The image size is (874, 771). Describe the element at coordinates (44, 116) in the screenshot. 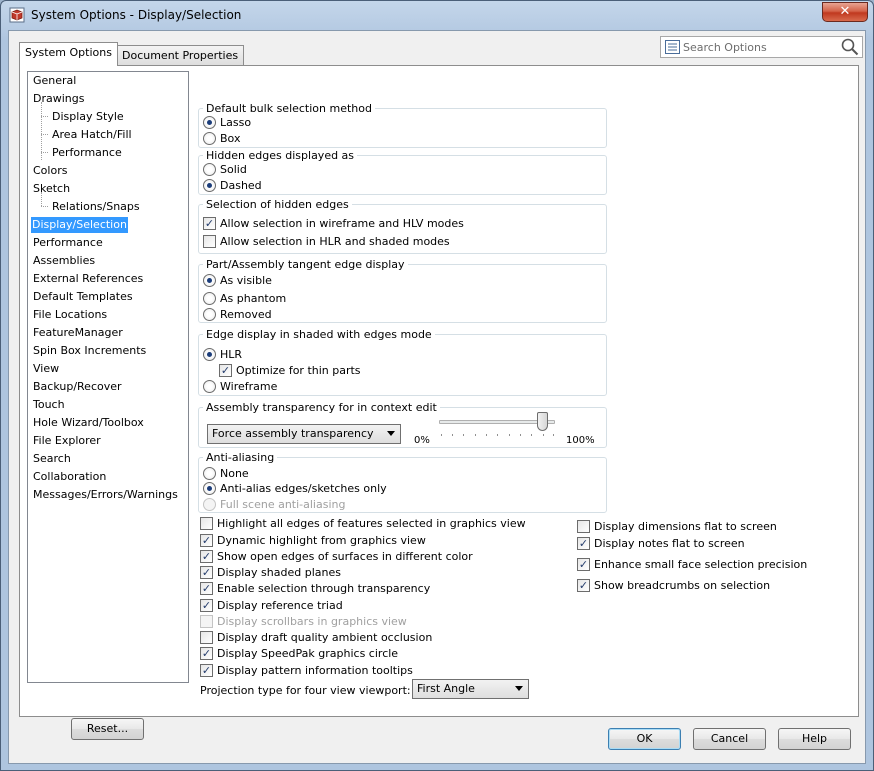

I see `tree-connector` at that location.